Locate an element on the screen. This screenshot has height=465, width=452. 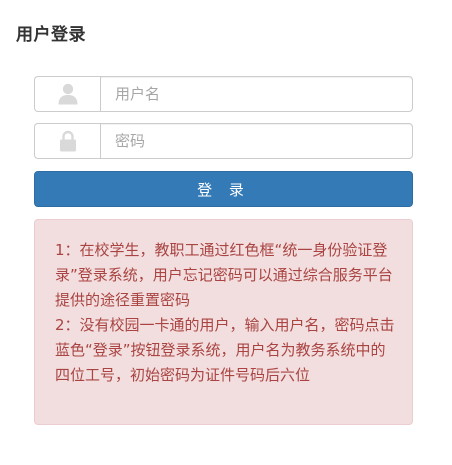
lock-icon is located at coordinates (67, 141).